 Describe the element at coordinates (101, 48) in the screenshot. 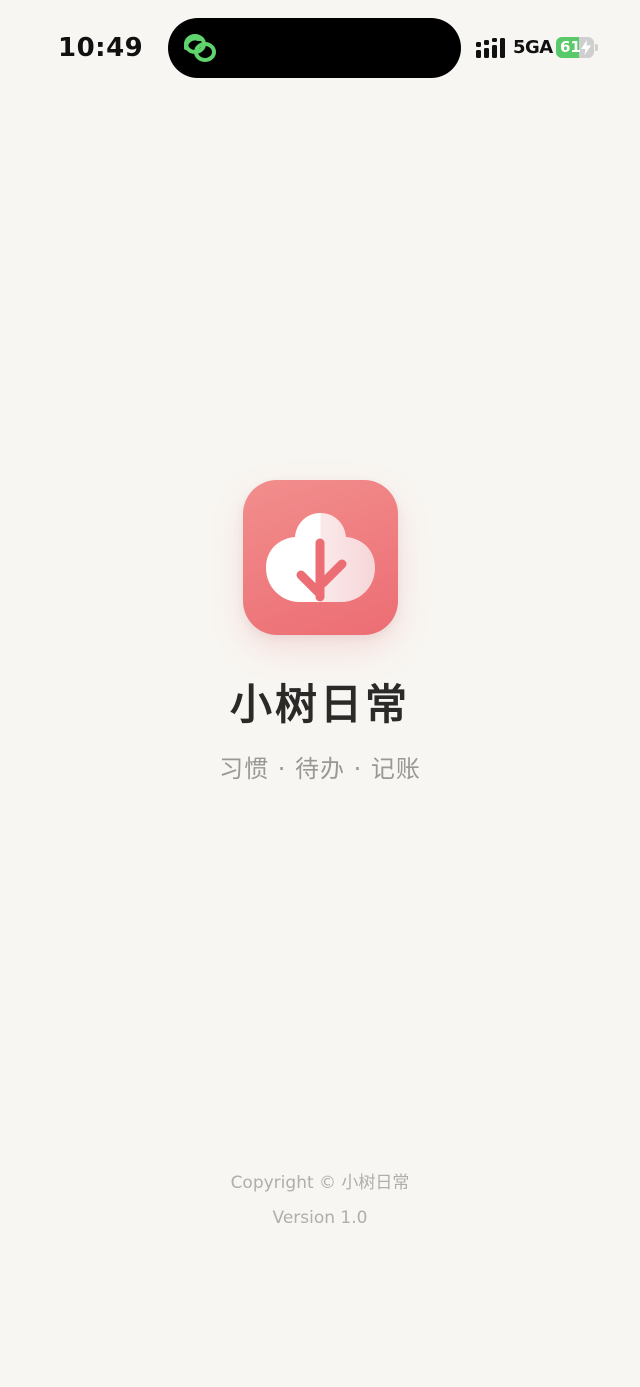

I see `status-time: 10:49` at that location.